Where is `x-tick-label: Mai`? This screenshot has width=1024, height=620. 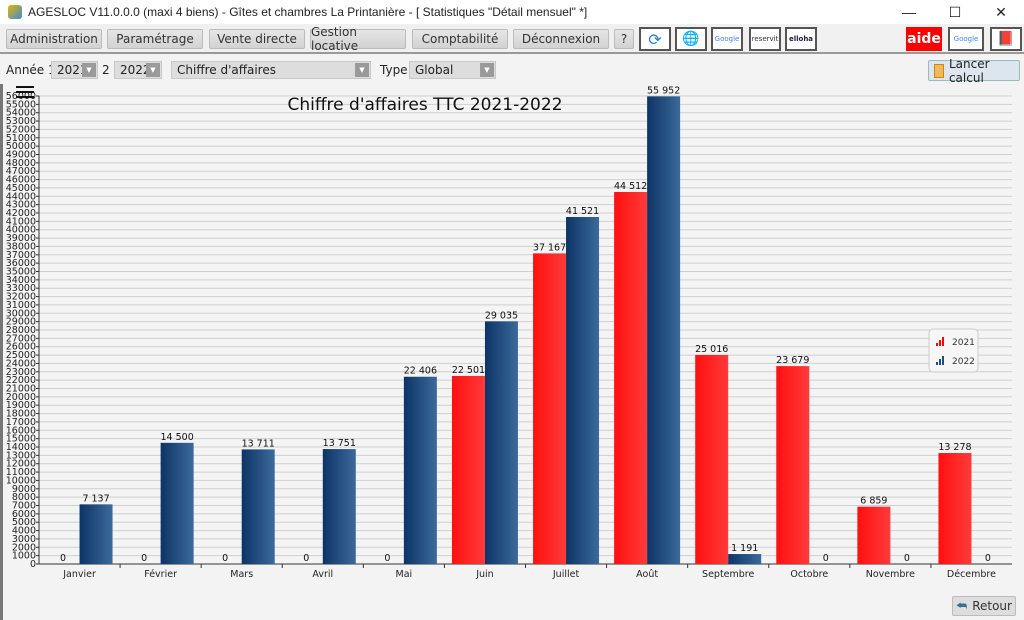
x-tick-label: Mai is located at coordinates (404, 574).